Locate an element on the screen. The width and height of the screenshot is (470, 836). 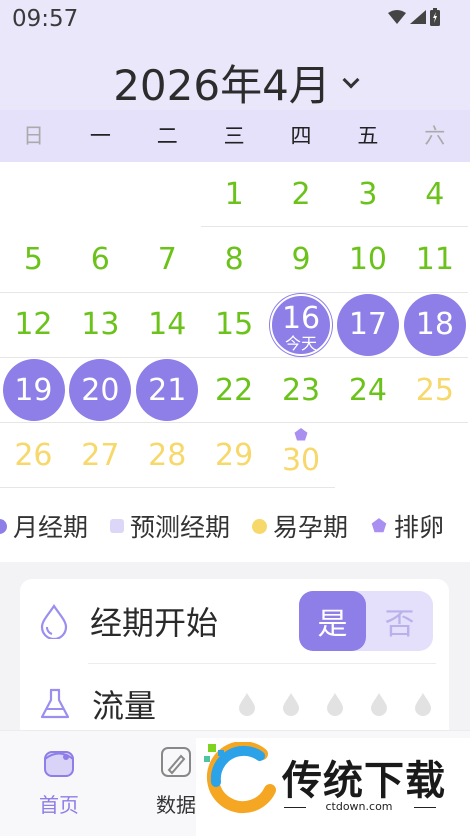
calendar-day: 1 is located at coordinates (234, 194).